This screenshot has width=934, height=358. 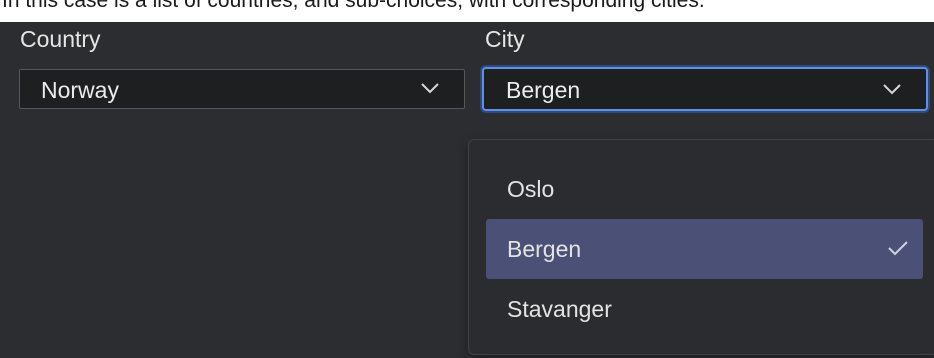 I want to click on check-icon, so click(x=898, y=248).